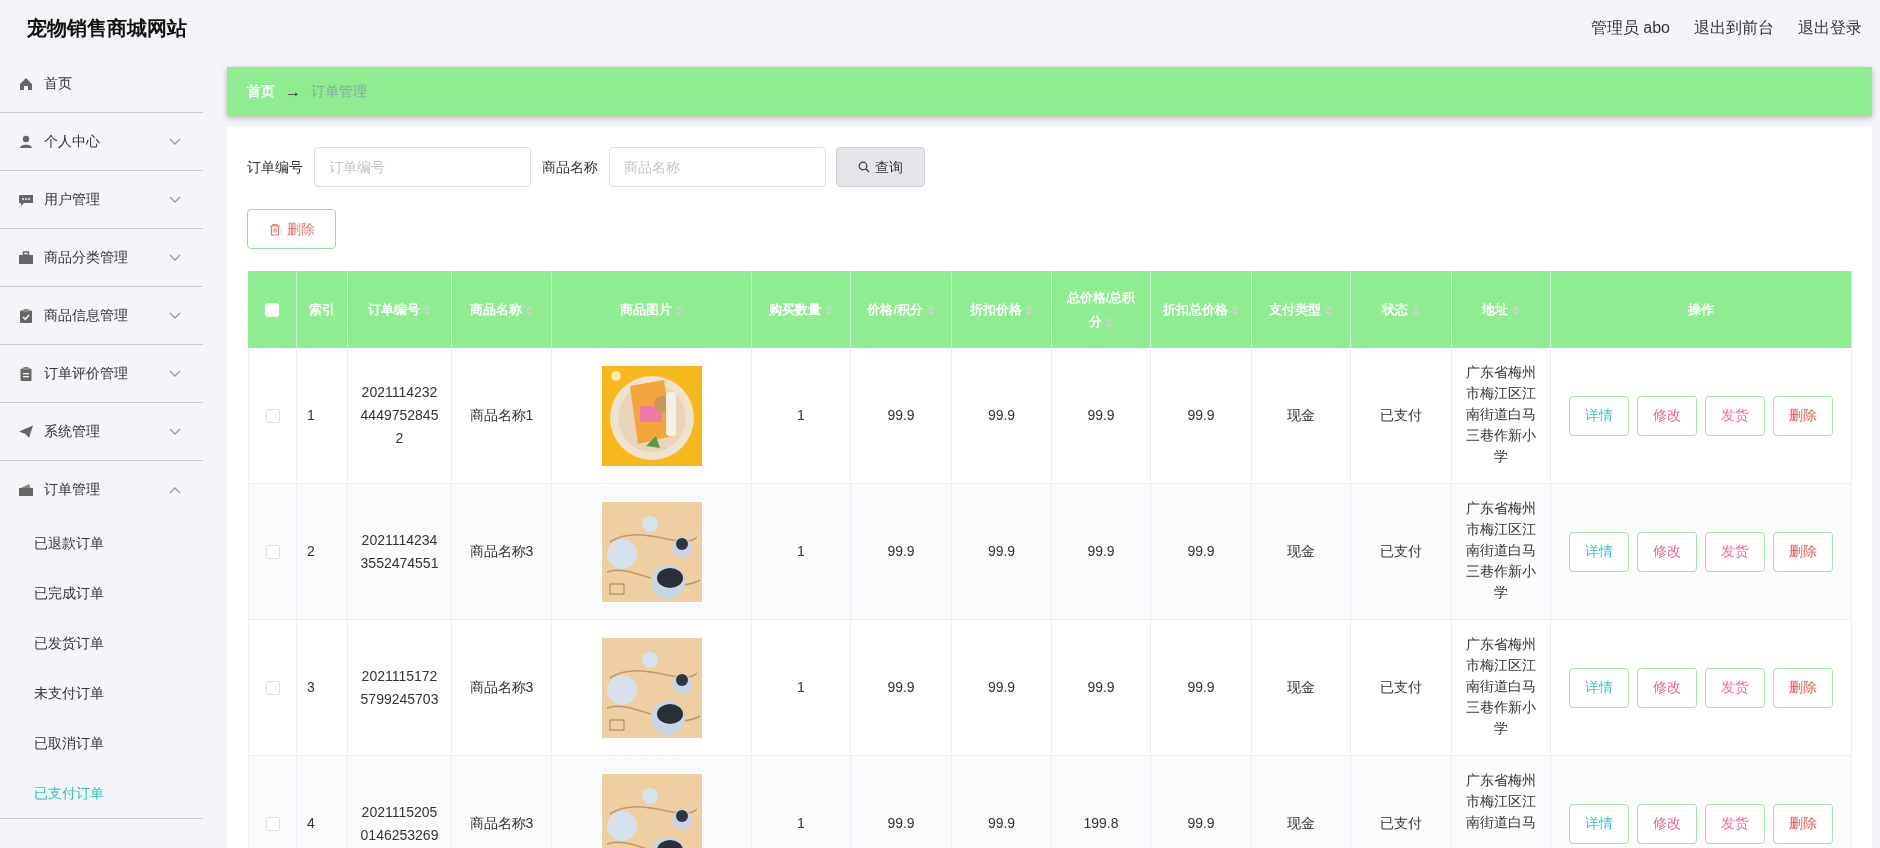 Image resolution: width=1880 pixels, height=848 pixels. Describe the element at coordinates (1630, 27) in the screenshot. I see `header-link: 管理员 abo` at that location.